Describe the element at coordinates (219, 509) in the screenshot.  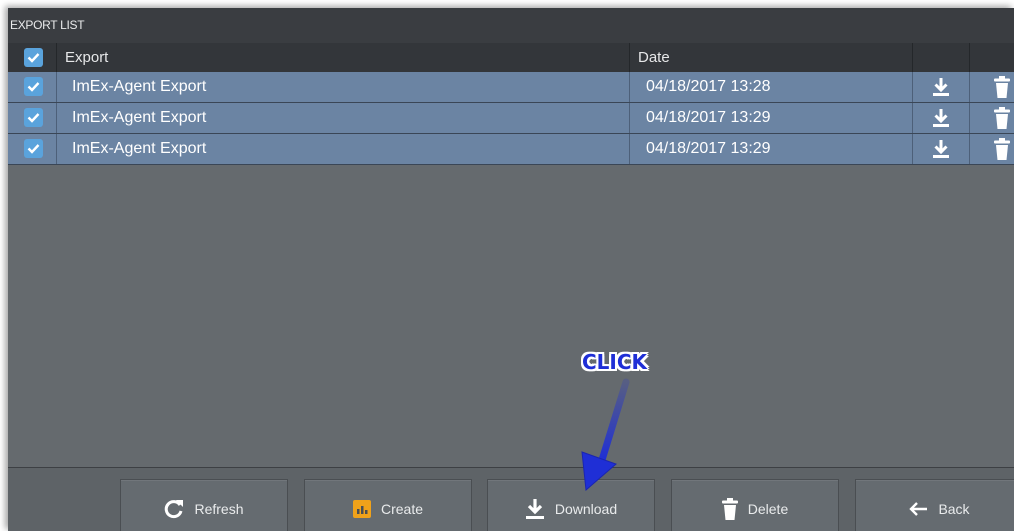
I see `refresh-label: Refresh` at that location.